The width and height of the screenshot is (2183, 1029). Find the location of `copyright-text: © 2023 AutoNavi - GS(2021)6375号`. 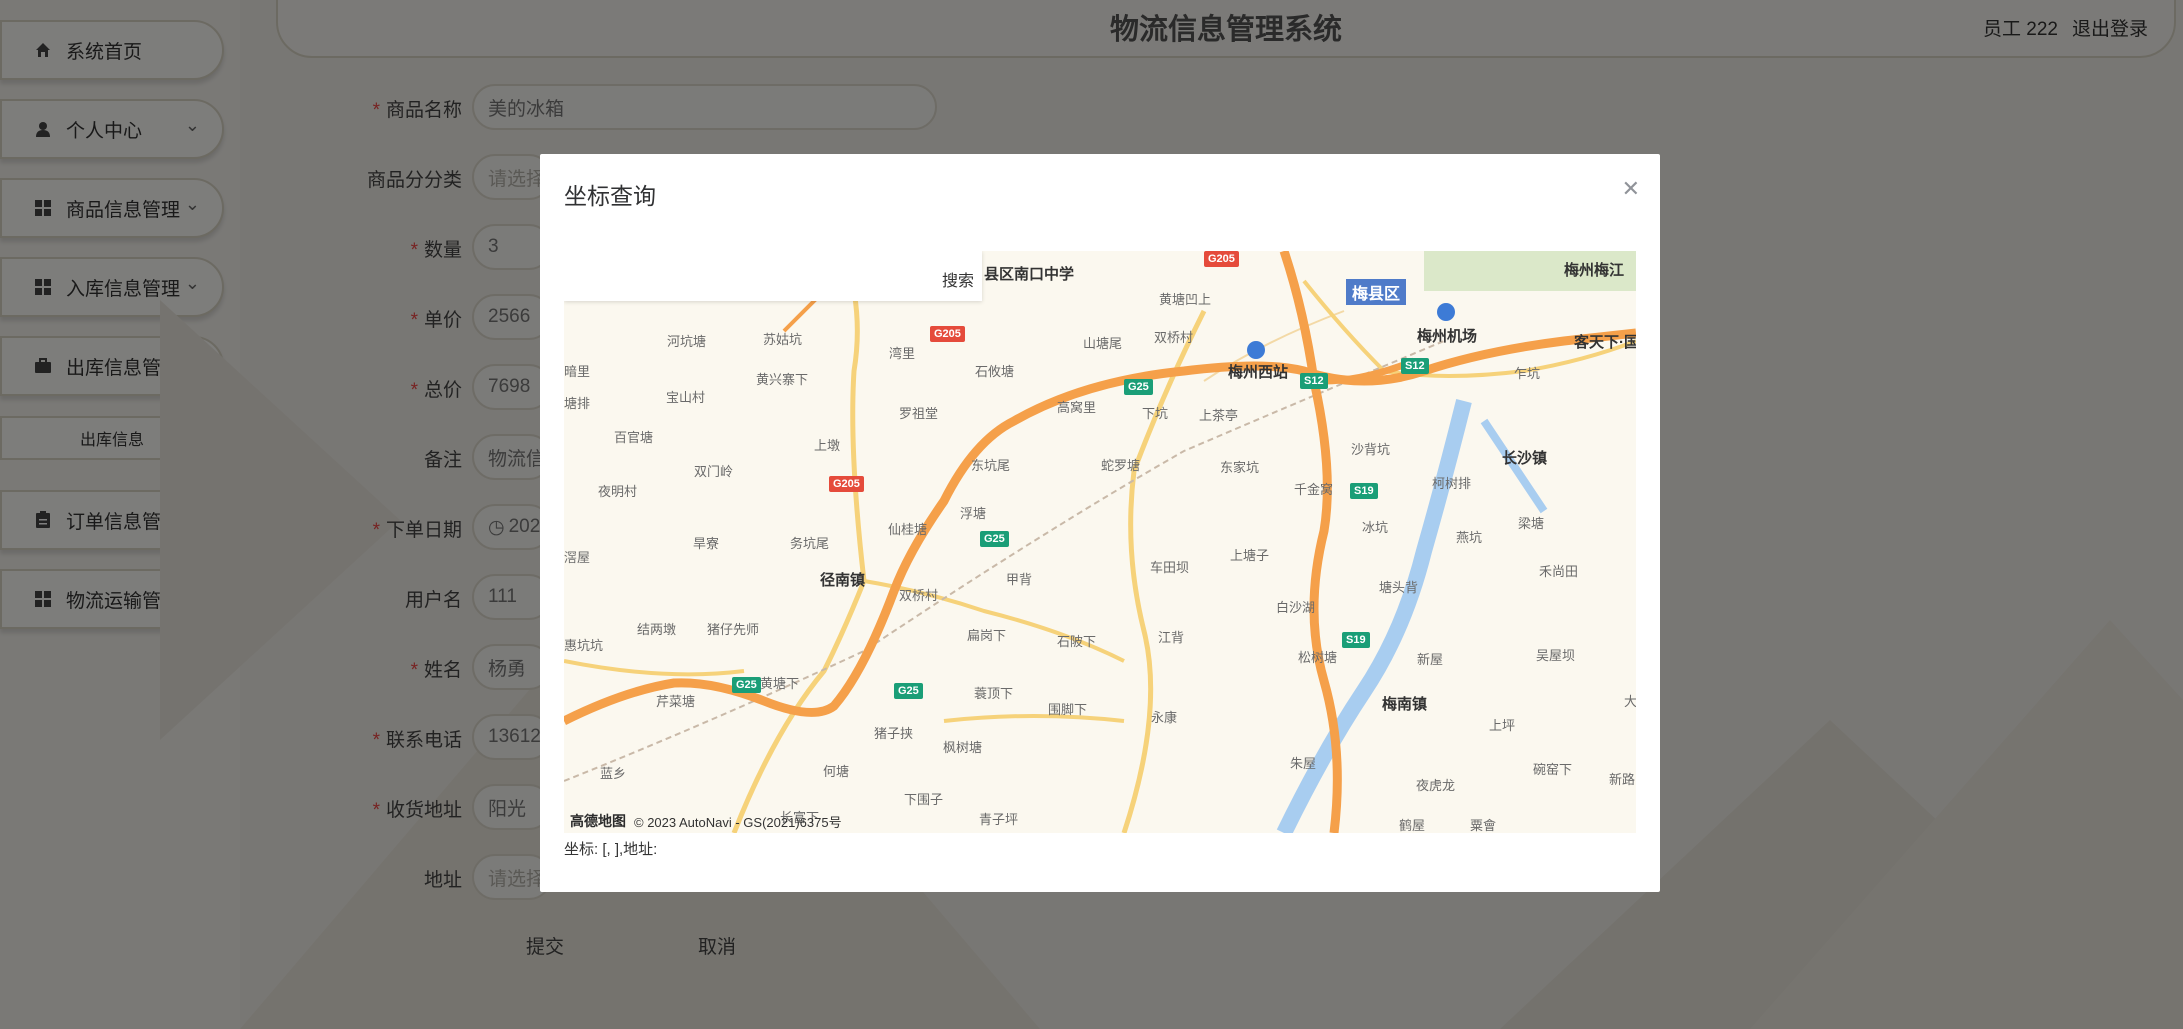

copyright-text: © 2023 AutoNavi - GS(2021)6375号 is located at coordinates (738, 822).